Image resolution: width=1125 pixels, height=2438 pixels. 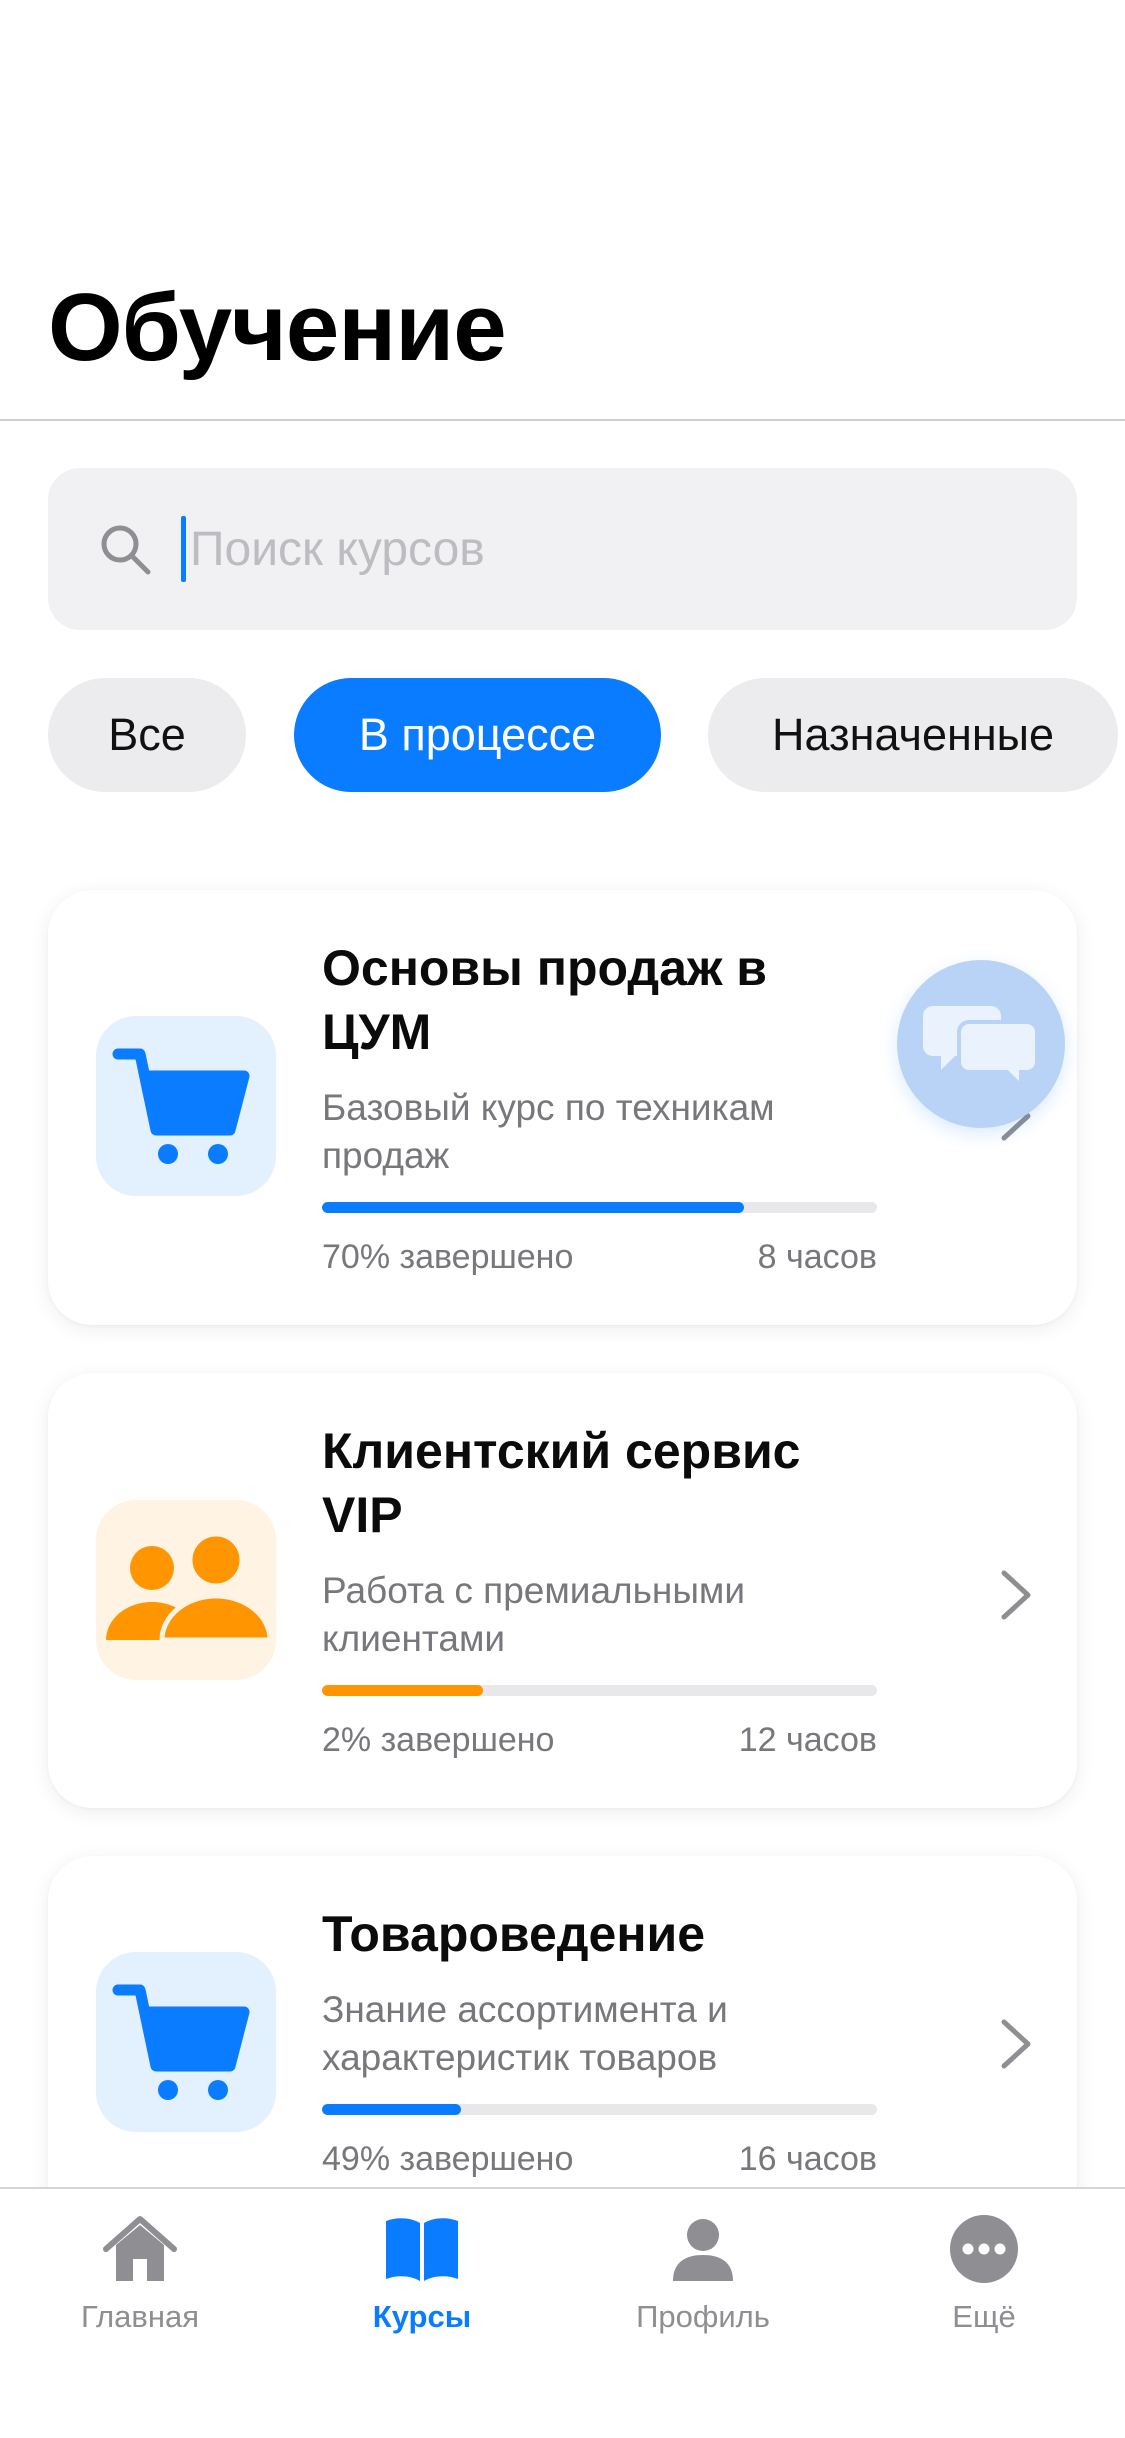 What do you see at coordinates (422, 2316) in the screenshot?
I see `tab-courses-label: Курсы` at bounding box center [422, 2316].